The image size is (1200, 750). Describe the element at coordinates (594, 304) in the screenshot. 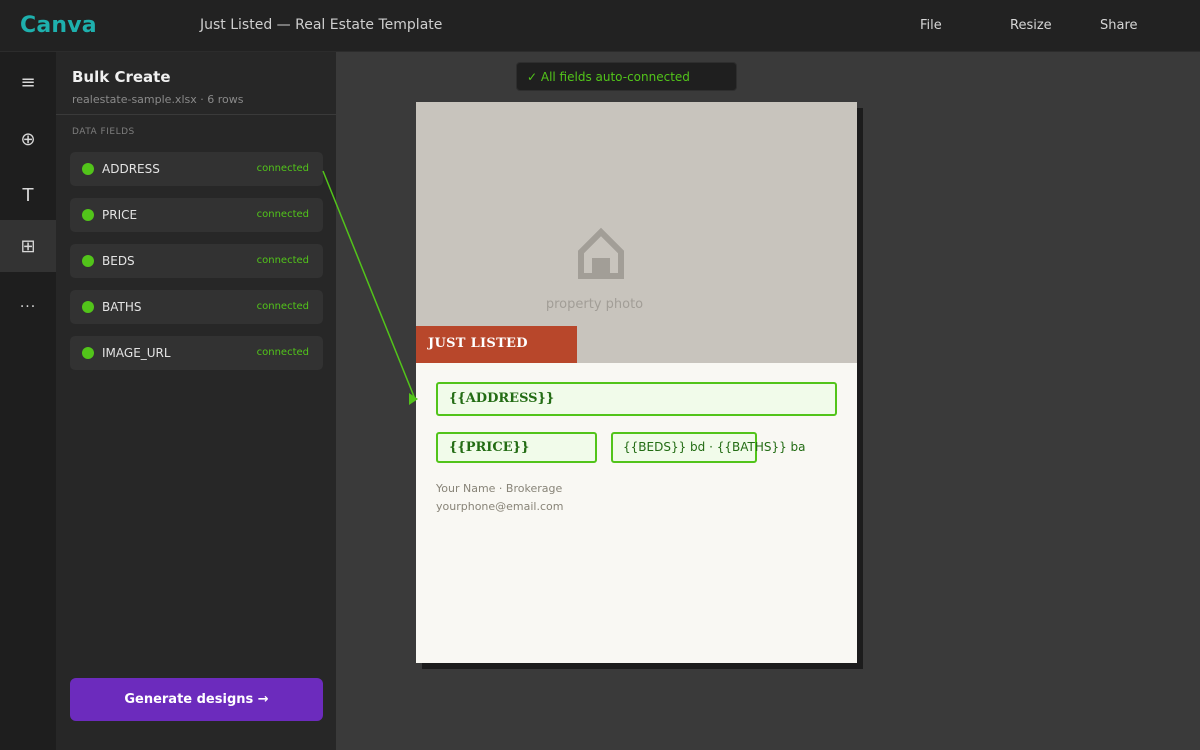

I see `photo-placeholder-label: property photo` at that location.